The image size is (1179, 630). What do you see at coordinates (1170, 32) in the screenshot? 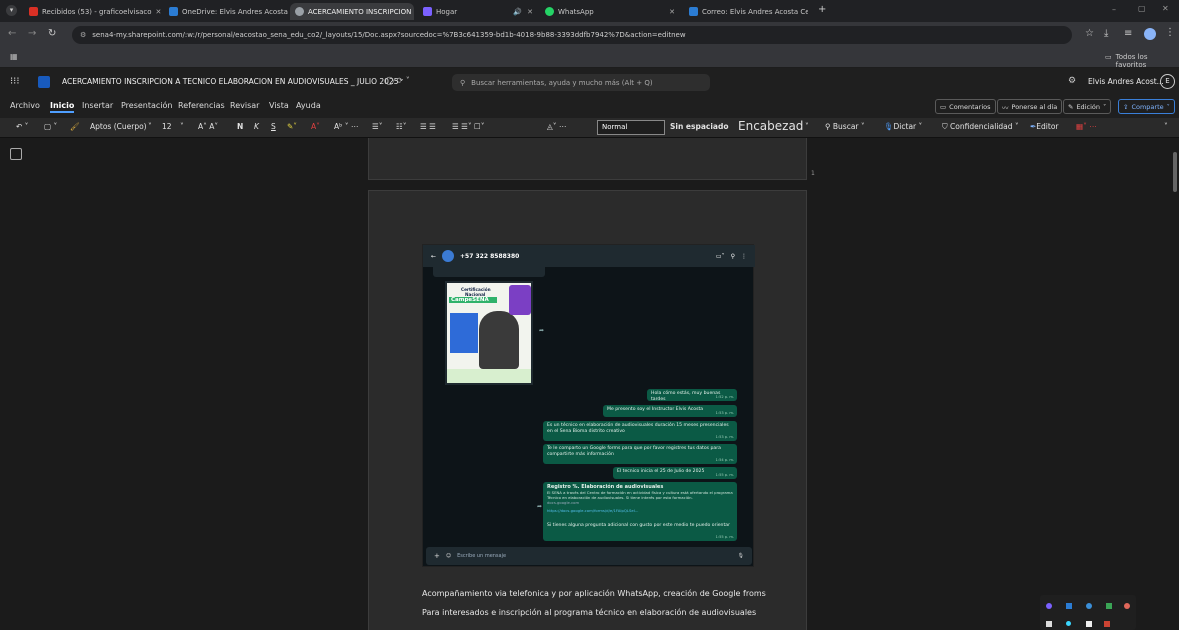
I see `more-menu-icon: ⋮` at bounding box center [1170, 32].